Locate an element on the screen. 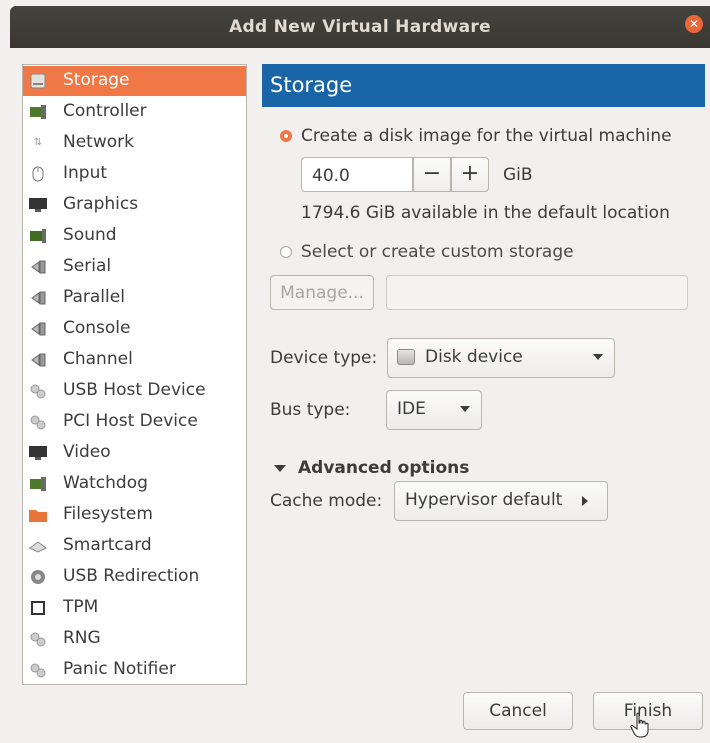 This screenshot has width=710, height=743. sidebar-item-smartcard: Smartcard is located at coordinates (134, 546).